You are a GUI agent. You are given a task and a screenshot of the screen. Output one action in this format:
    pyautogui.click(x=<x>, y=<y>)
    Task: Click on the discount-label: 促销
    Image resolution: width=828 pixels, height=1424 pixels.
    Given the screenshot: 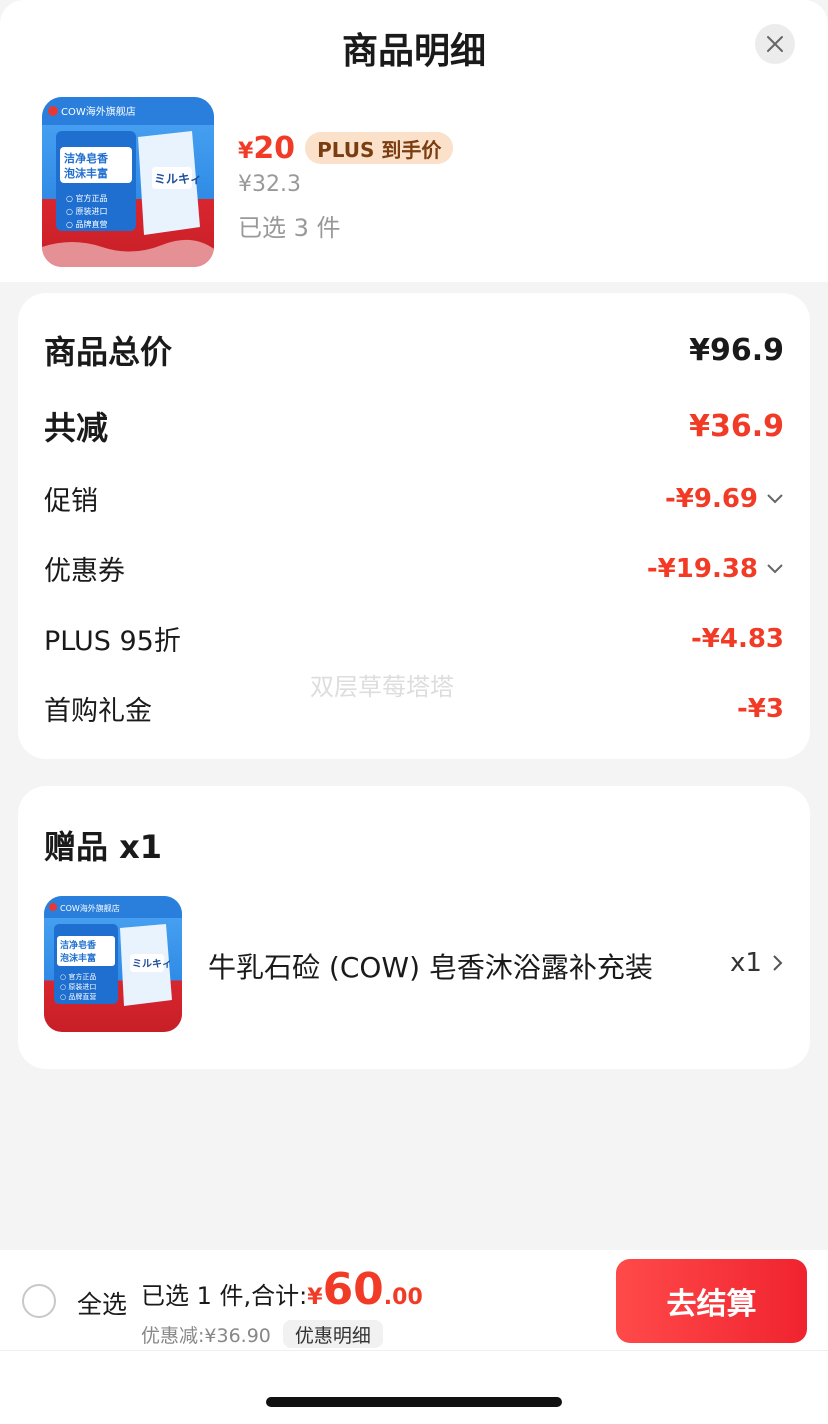 What is the action you would take?
    pyautogui.click(x=71, y=501)
    